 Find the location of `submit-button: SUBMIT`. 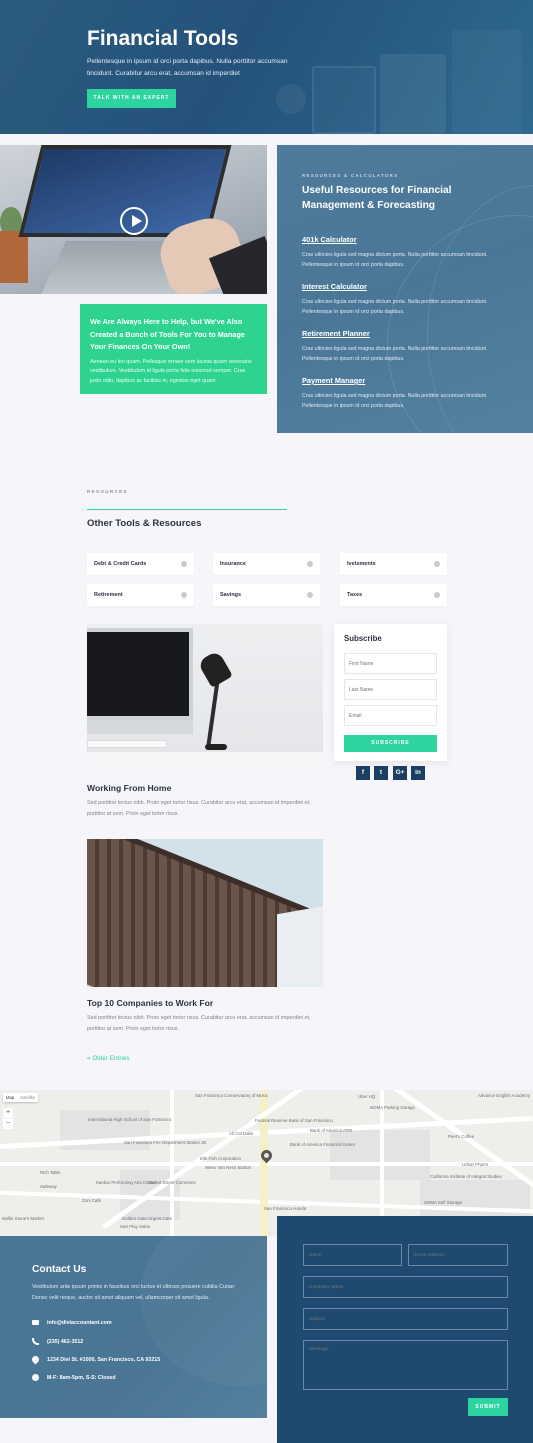

submit-button: SUBMIT is located at coordinates (488, 1407).